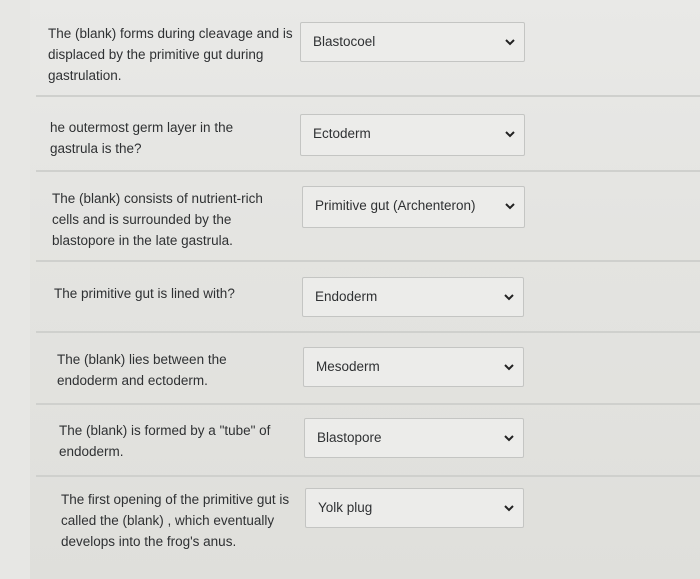  I want to click on answer-dropdown: Blastocoel, so click(412, 42).